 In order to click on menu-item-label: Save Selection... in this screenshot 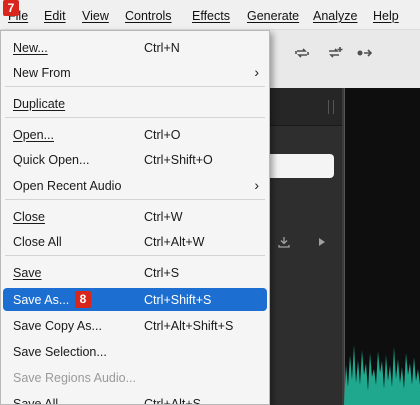, I will do `click(60, 352)`.